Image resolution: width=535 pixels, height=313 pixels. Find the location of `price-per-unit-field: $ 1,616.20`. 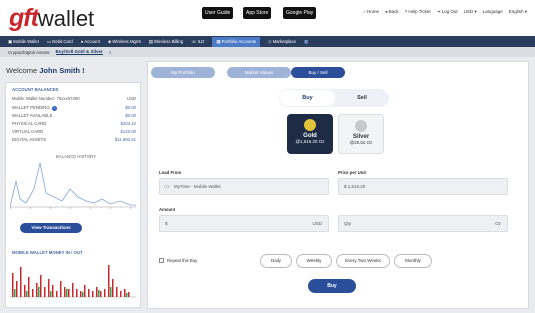

price-per-unit-field: $ 1,616.20 is located at coordinates (423, 186).